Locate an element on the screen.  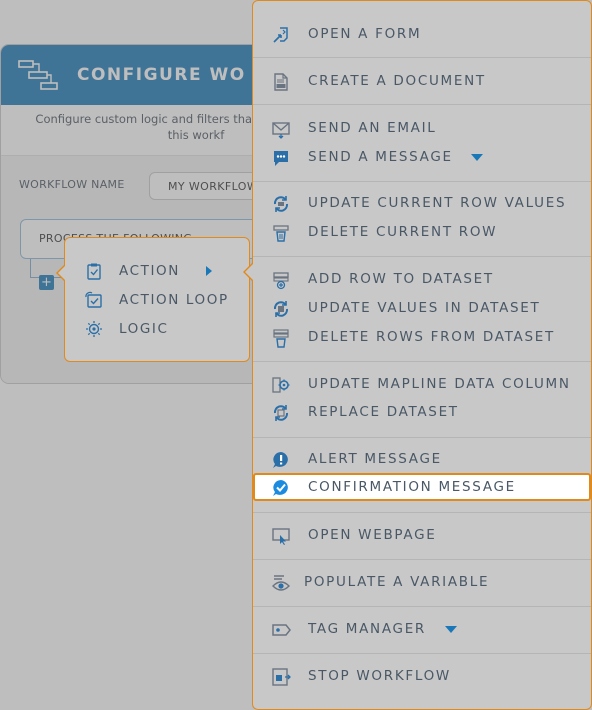
menu-item-label: OPEN A FORM is located at coordinates (365, 34).